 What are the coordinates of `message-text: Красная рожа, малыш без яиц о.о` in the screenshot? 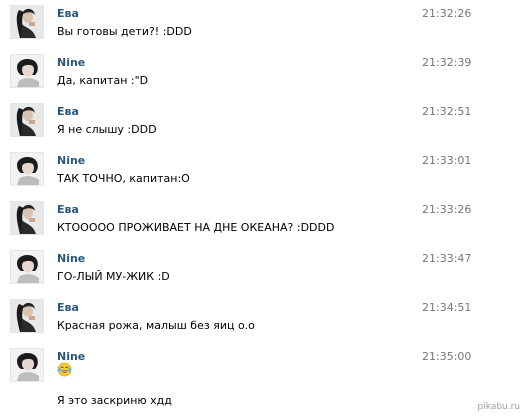 It's located at (156, 325).